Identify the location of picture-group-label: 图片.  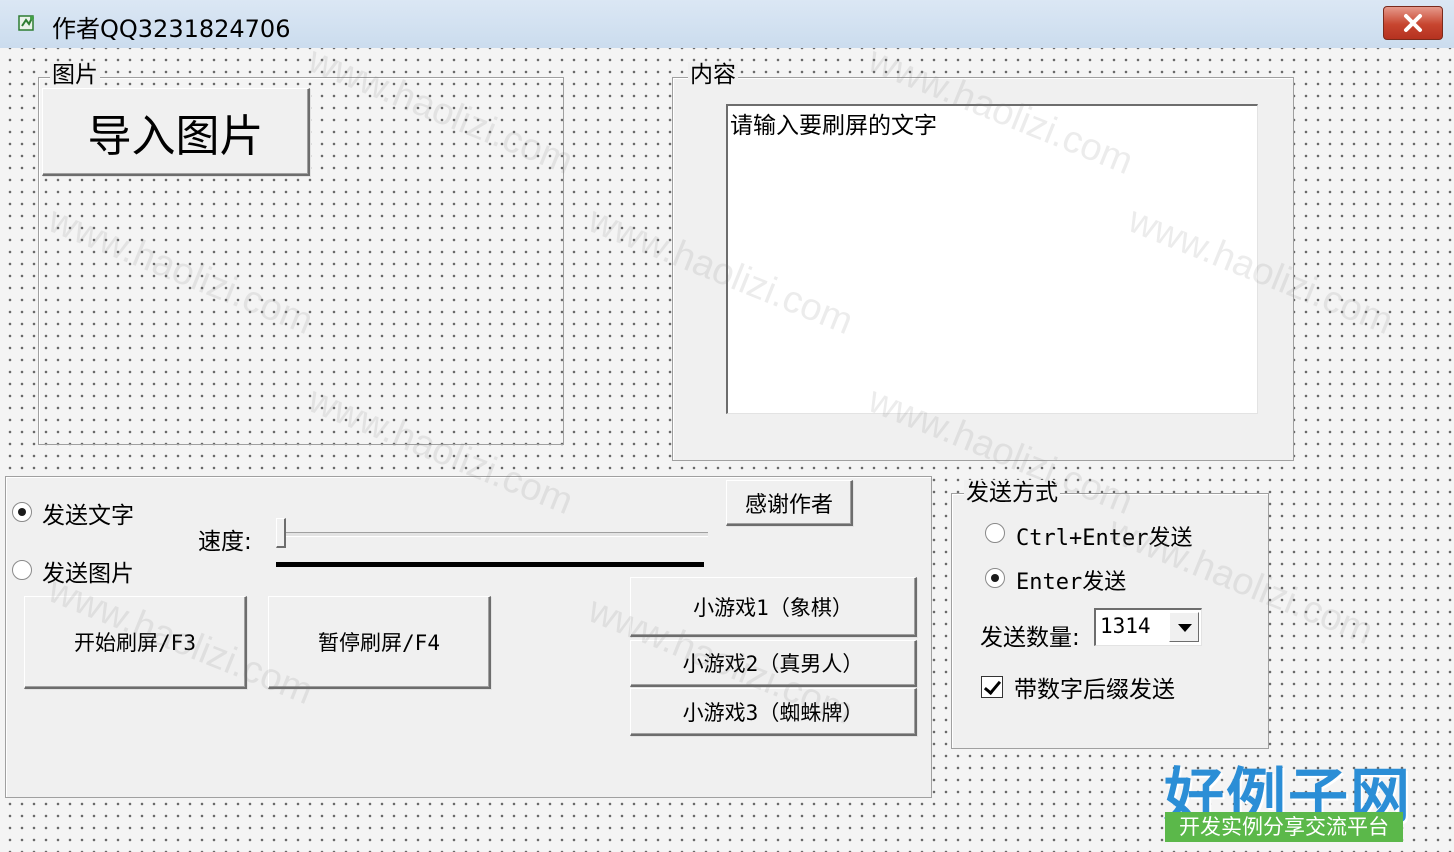
(75, 75).